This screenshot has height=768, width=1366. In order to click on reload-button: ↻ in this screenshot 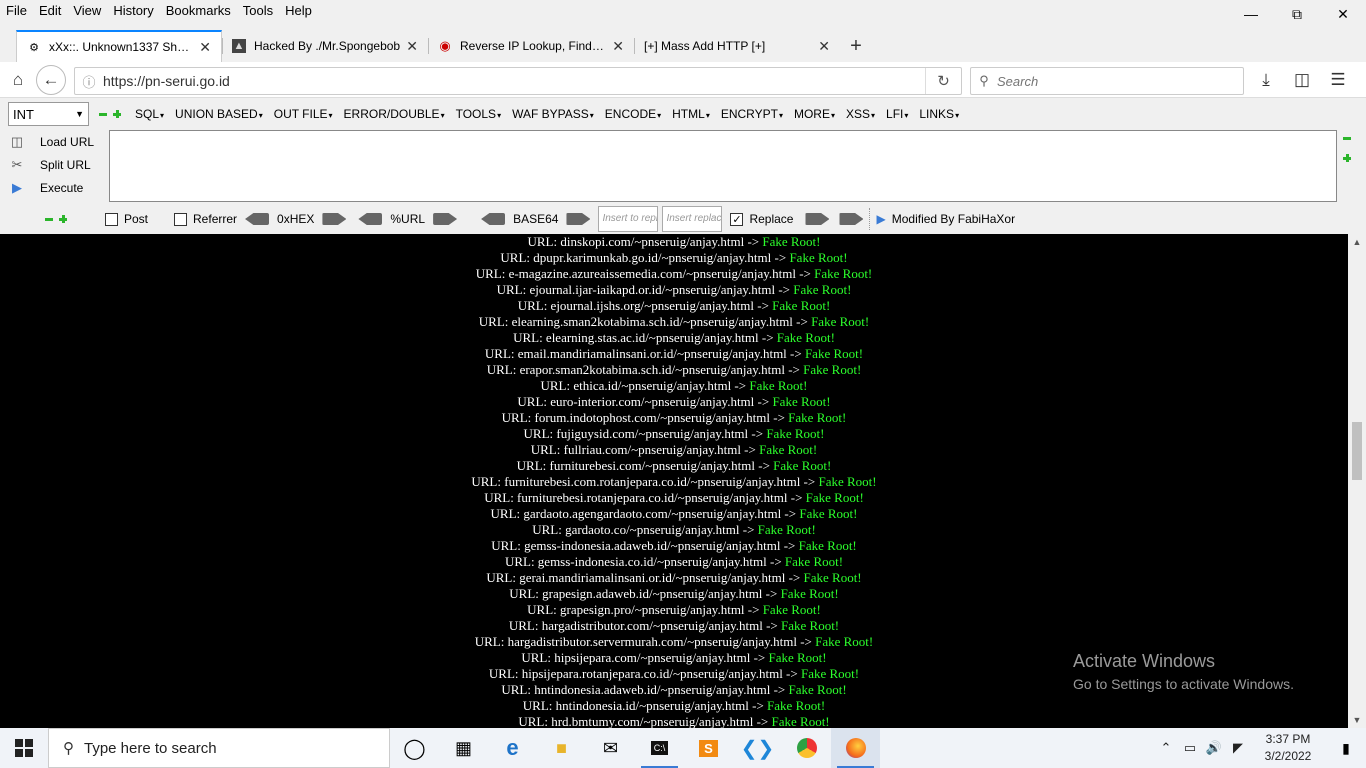, I will do `click(943, 81)`.